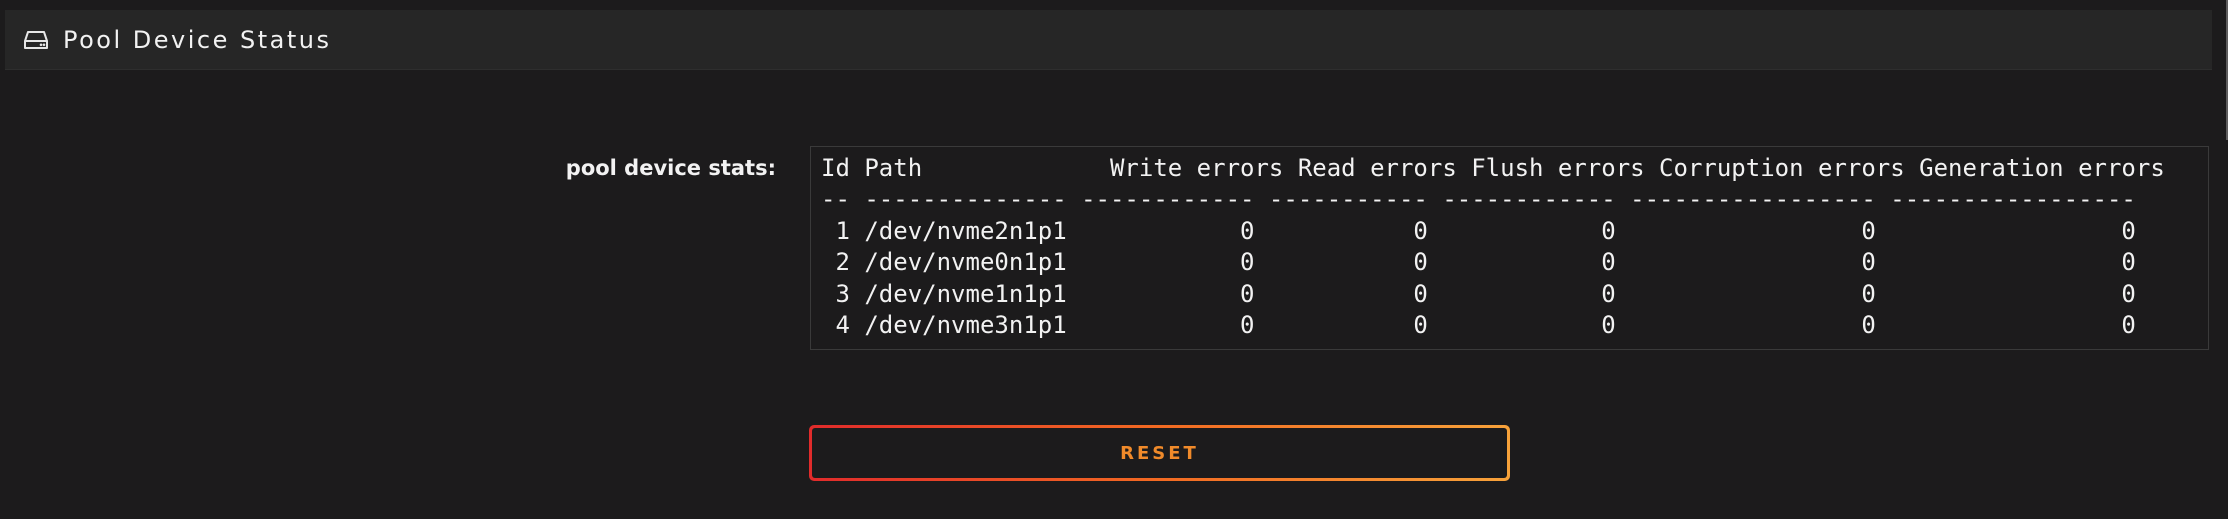  I want to click on section-header: Pool Device Status, so click(1108, 40).